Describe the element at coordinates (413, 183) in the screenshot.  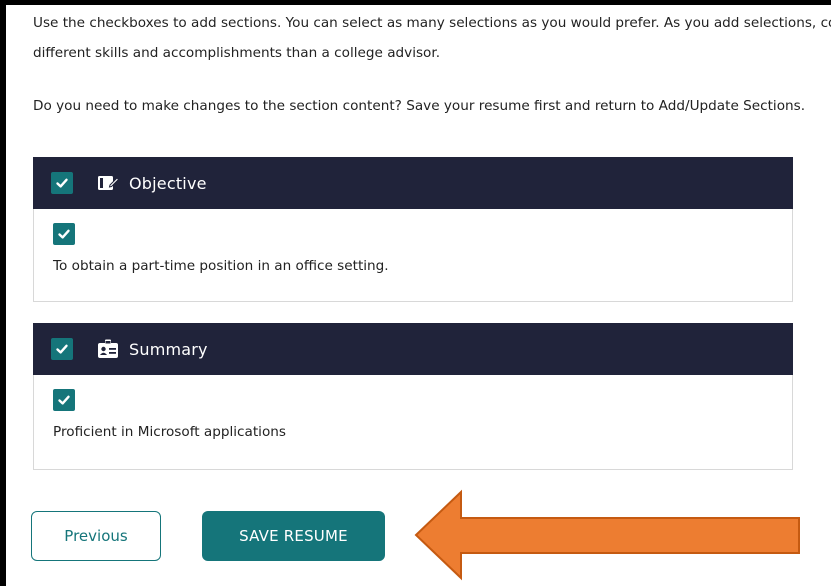
I see `section-header-objective: Objective` at that location.